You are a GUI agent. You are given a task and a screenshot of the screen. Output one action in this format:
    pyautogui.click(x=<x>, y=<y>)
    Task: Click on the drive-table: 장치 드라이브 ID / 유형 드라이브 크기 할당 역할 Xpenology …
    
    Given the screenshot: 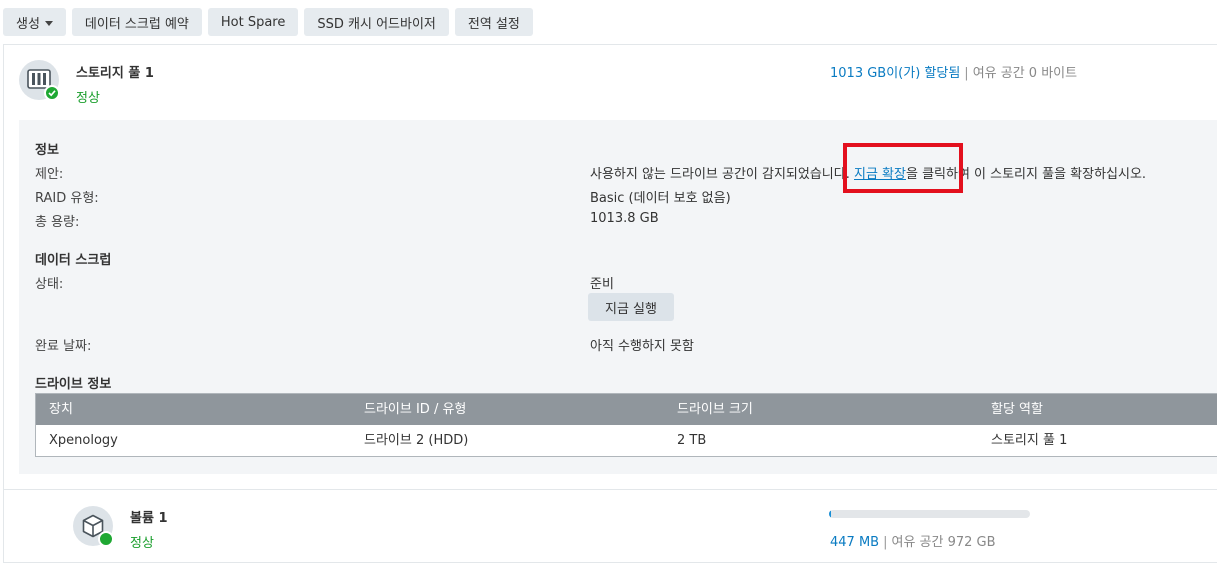 What is the action you would take?
    pyautogui.click(x=626, y=425)
    